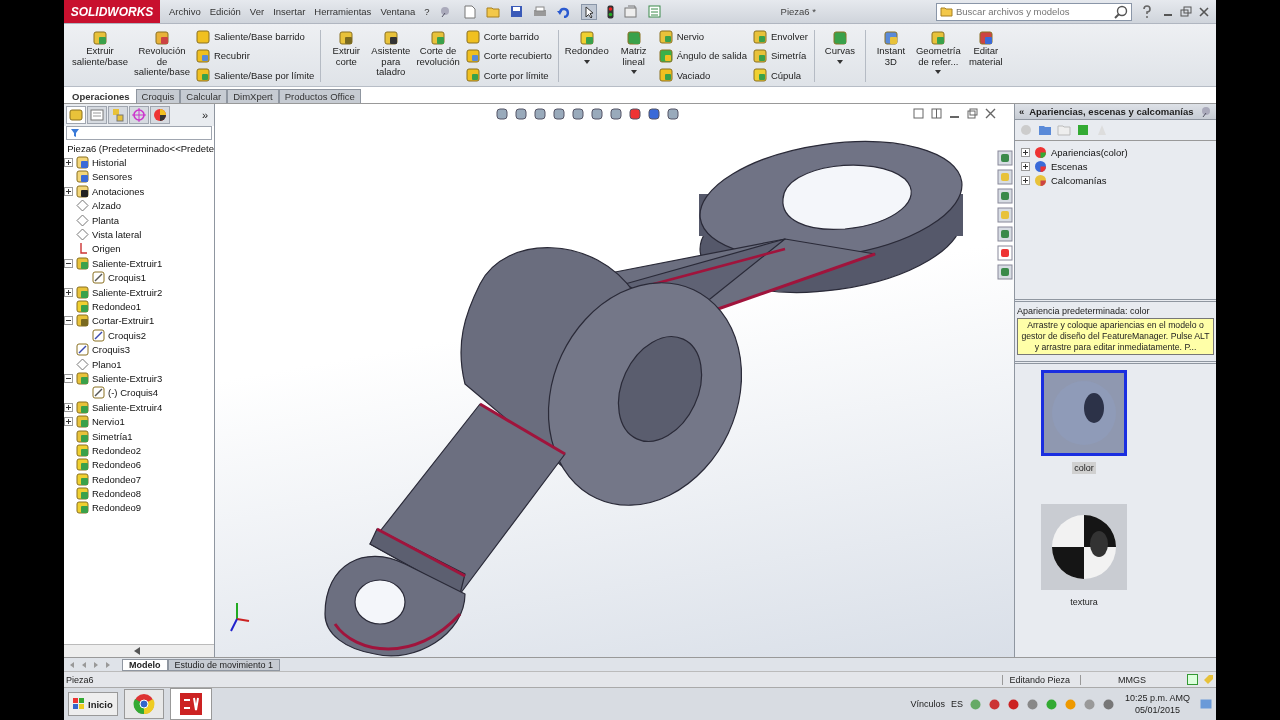 Image resolution: width=1280 pixels, height=720 pixels. I want to click on ribbon-button: Corte barrido, so click(508, 36).